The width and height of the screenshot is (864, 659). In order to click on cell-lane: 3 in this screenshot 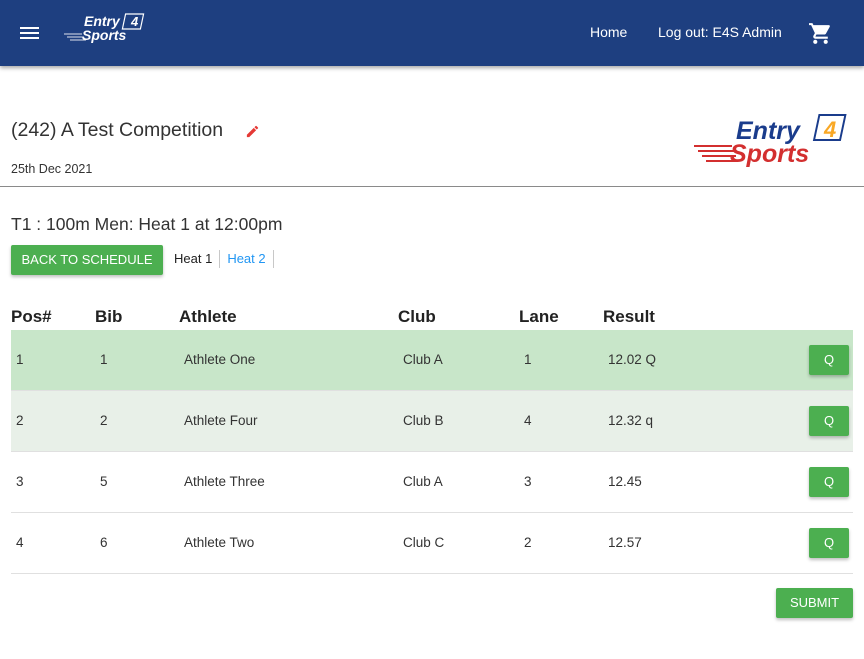, I will do `click(528, 481)`.